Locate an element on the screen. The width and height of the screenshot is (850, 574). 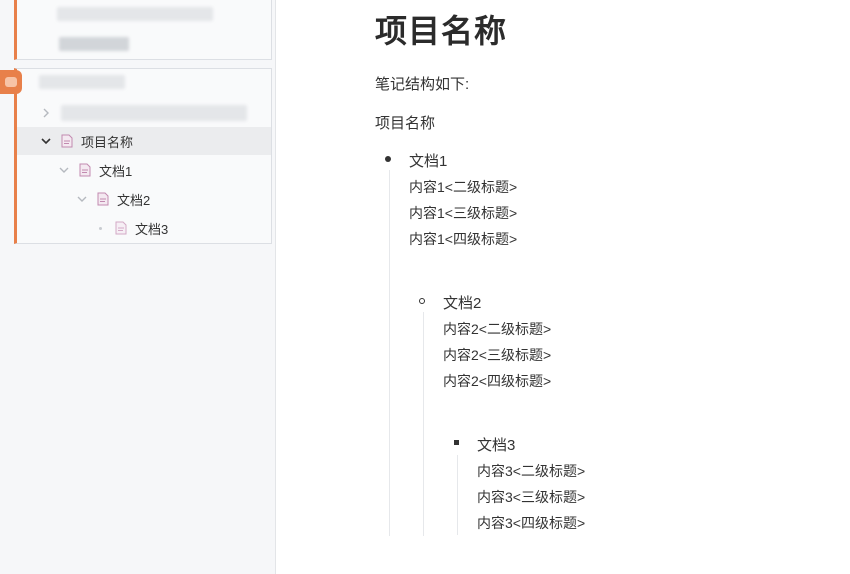
drag-handle is located at coordinates (11, 82).